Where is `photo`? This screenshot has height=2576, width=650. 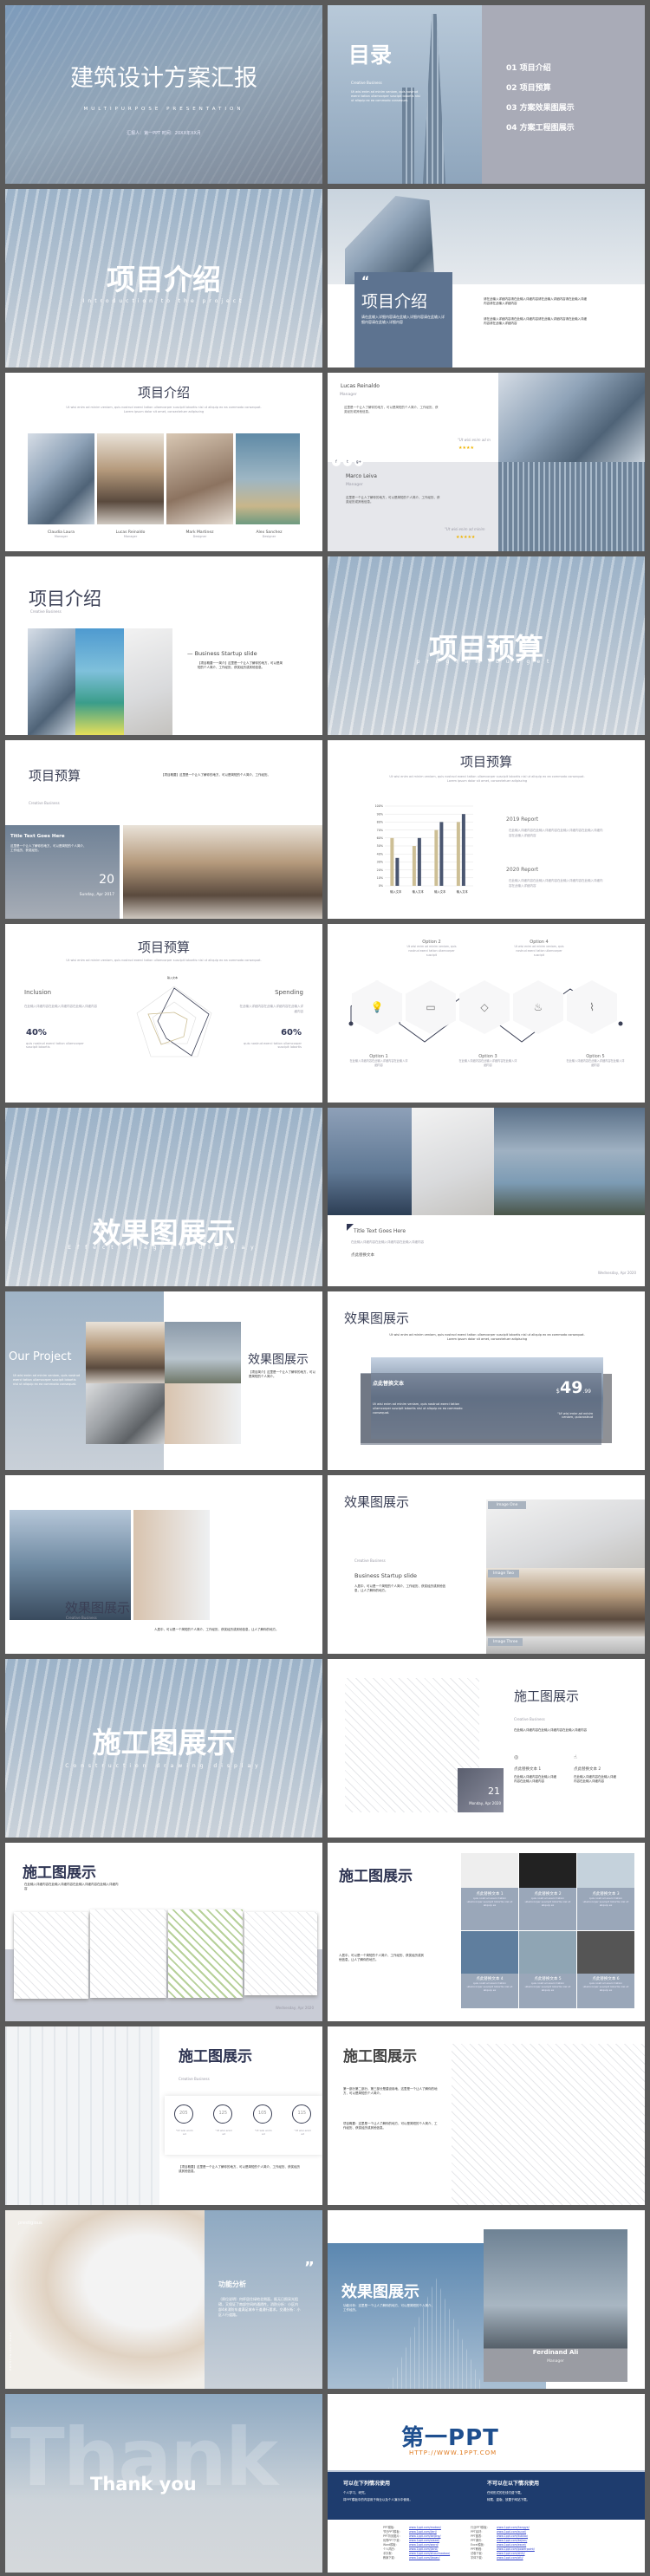 photo is located at coordinates (203, 1352).